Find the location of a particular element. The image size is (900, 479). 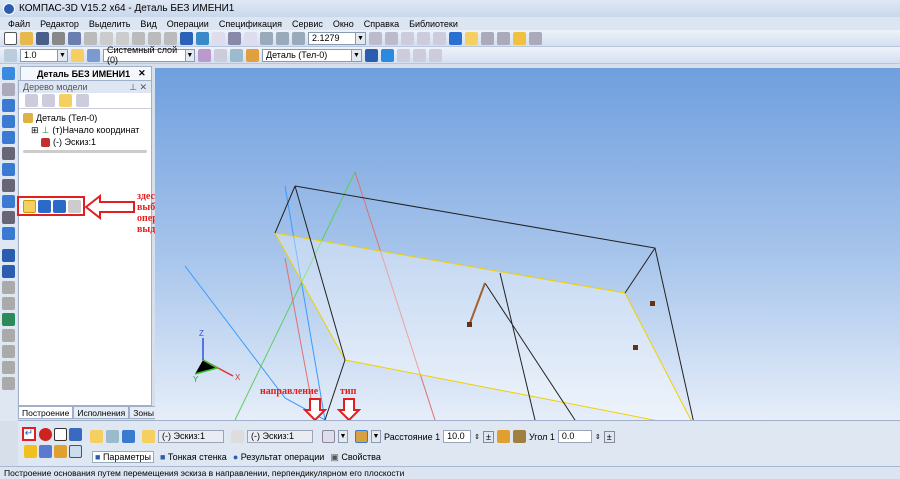

sweep-icon is located at coordinates (59, 206).